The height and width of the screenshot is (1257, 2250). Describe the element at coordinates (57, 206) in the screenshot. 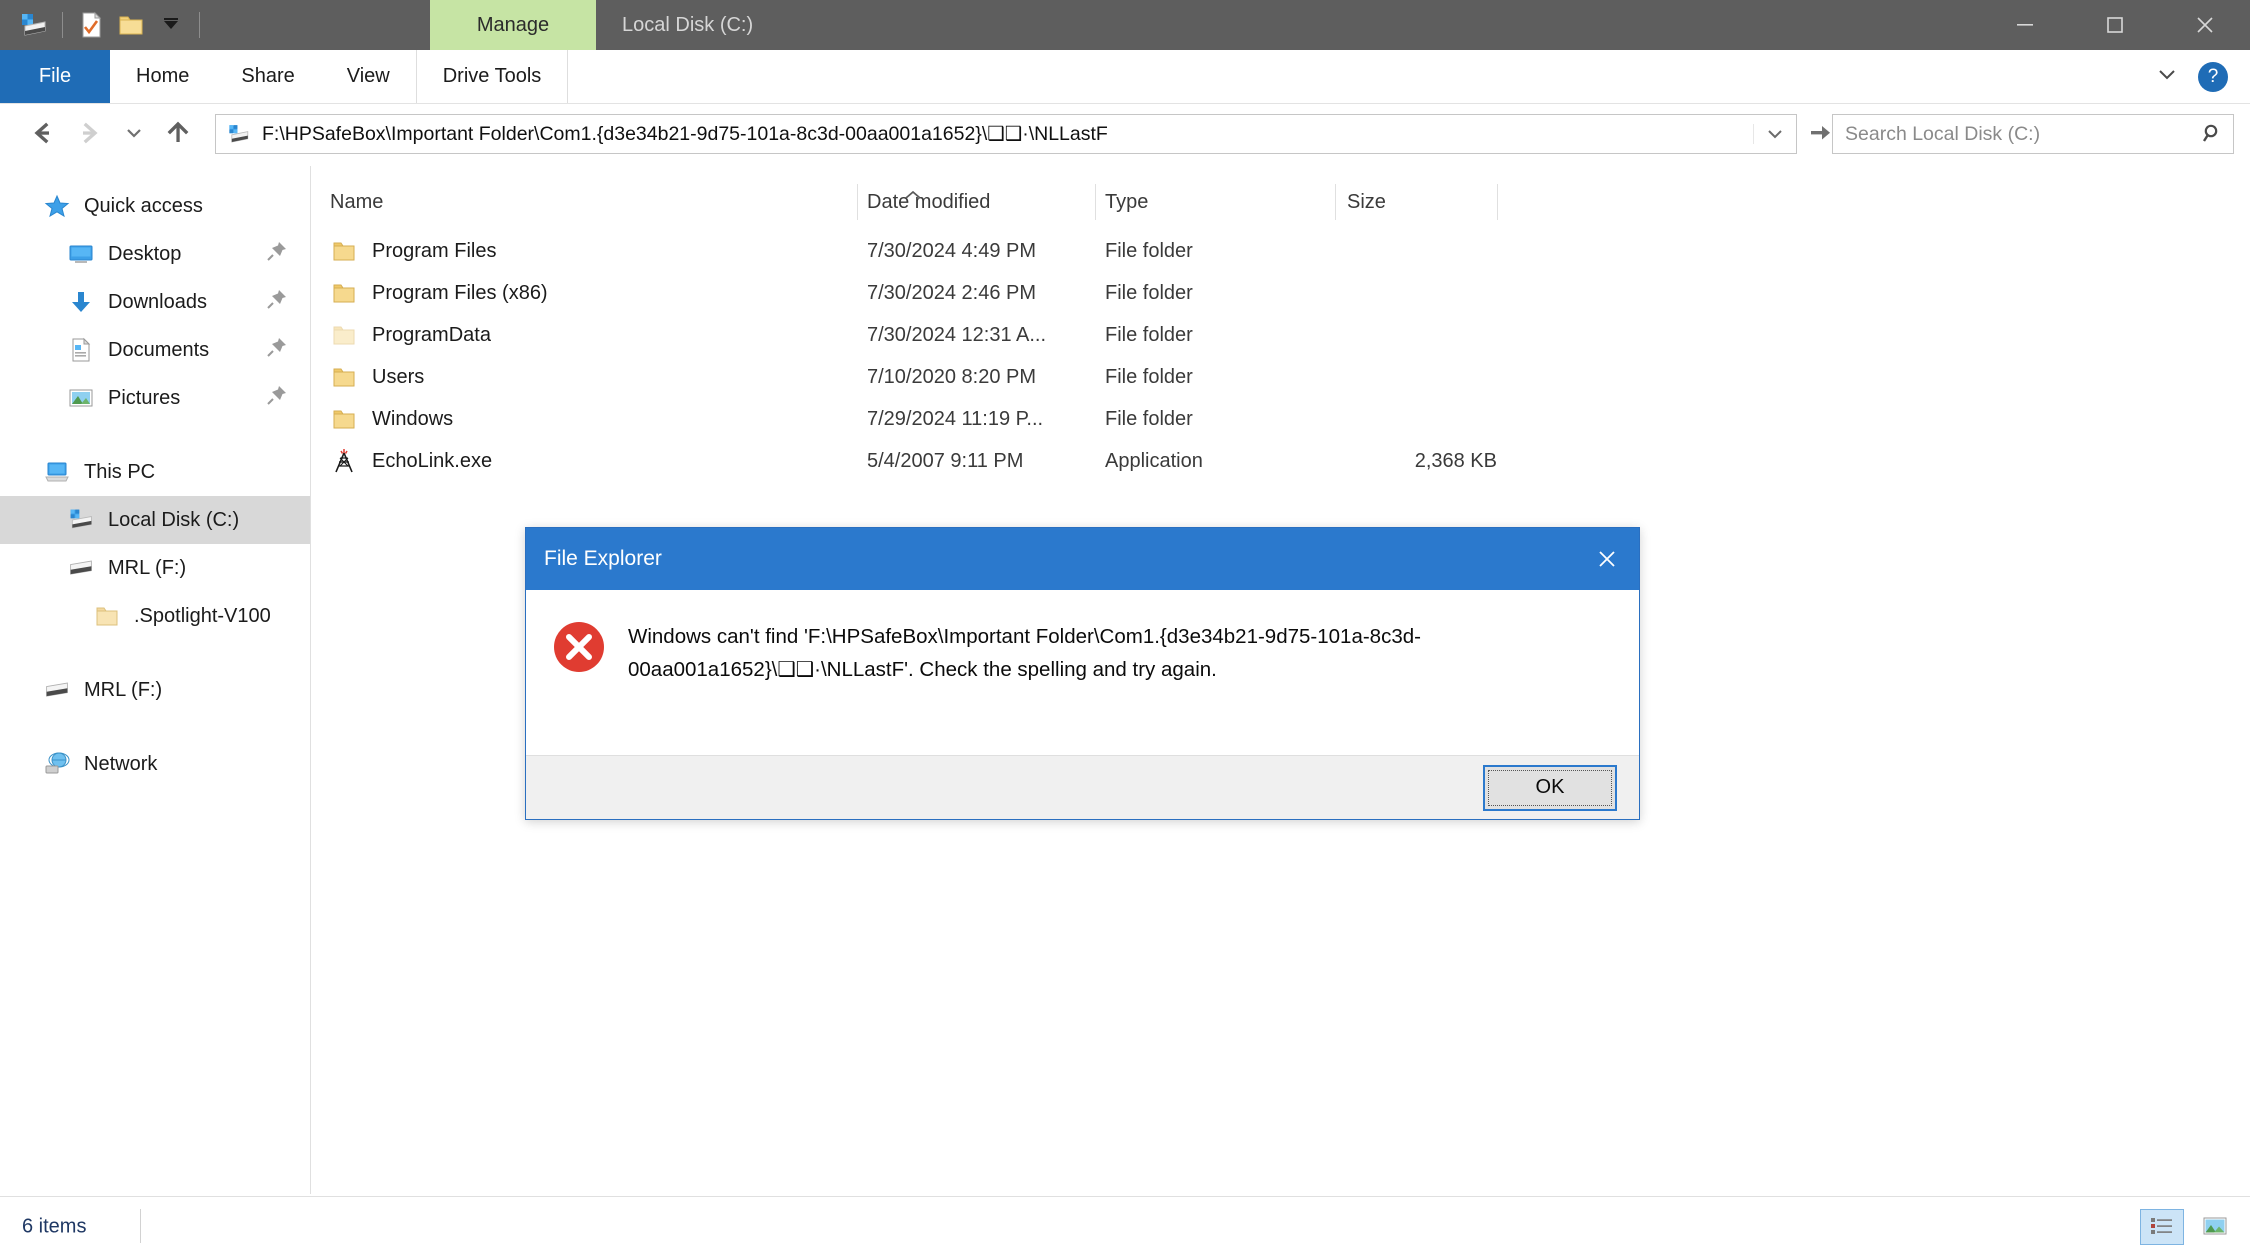

I see `star-icon` at that location.